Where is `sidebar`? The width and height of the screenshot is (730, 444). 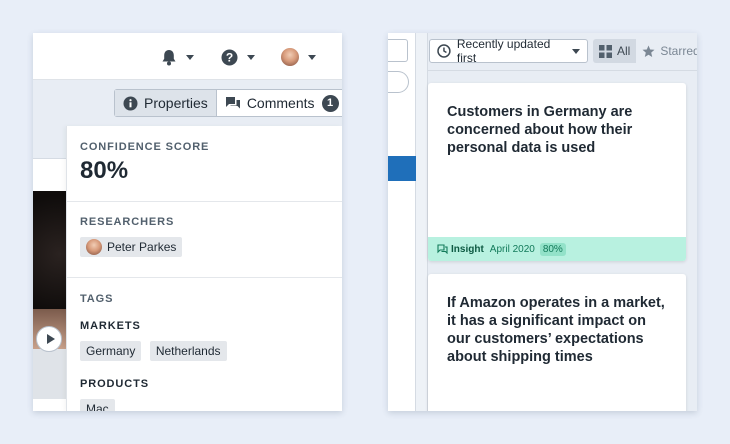
sidebar is located at coordinates (402, 222).